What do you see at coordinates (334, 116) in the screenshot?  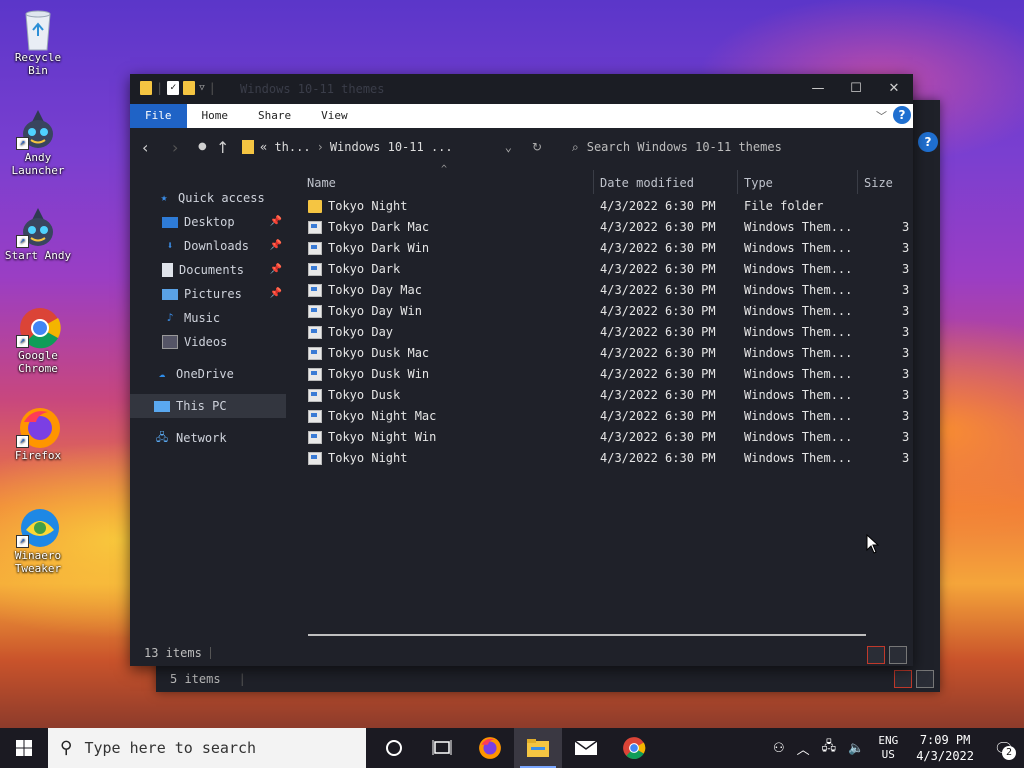 I see `tab-view: View` at bounding box center [334, 116].